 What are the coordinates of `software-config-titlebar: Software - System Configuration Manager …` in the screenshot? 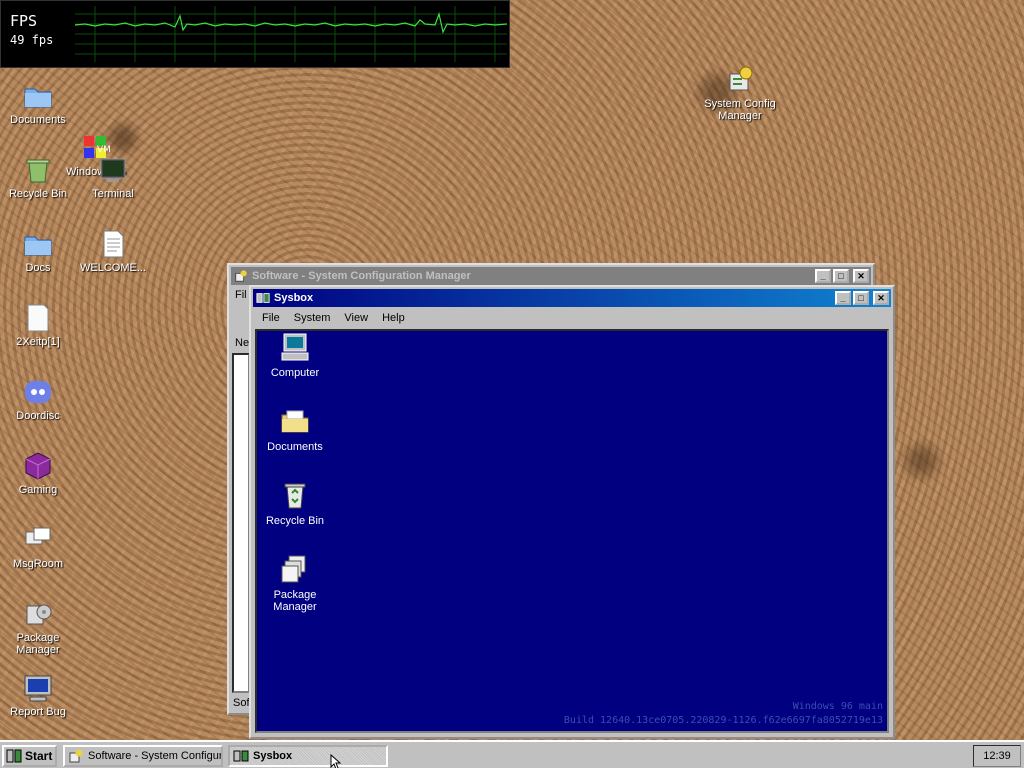 It's located at (551, 276).